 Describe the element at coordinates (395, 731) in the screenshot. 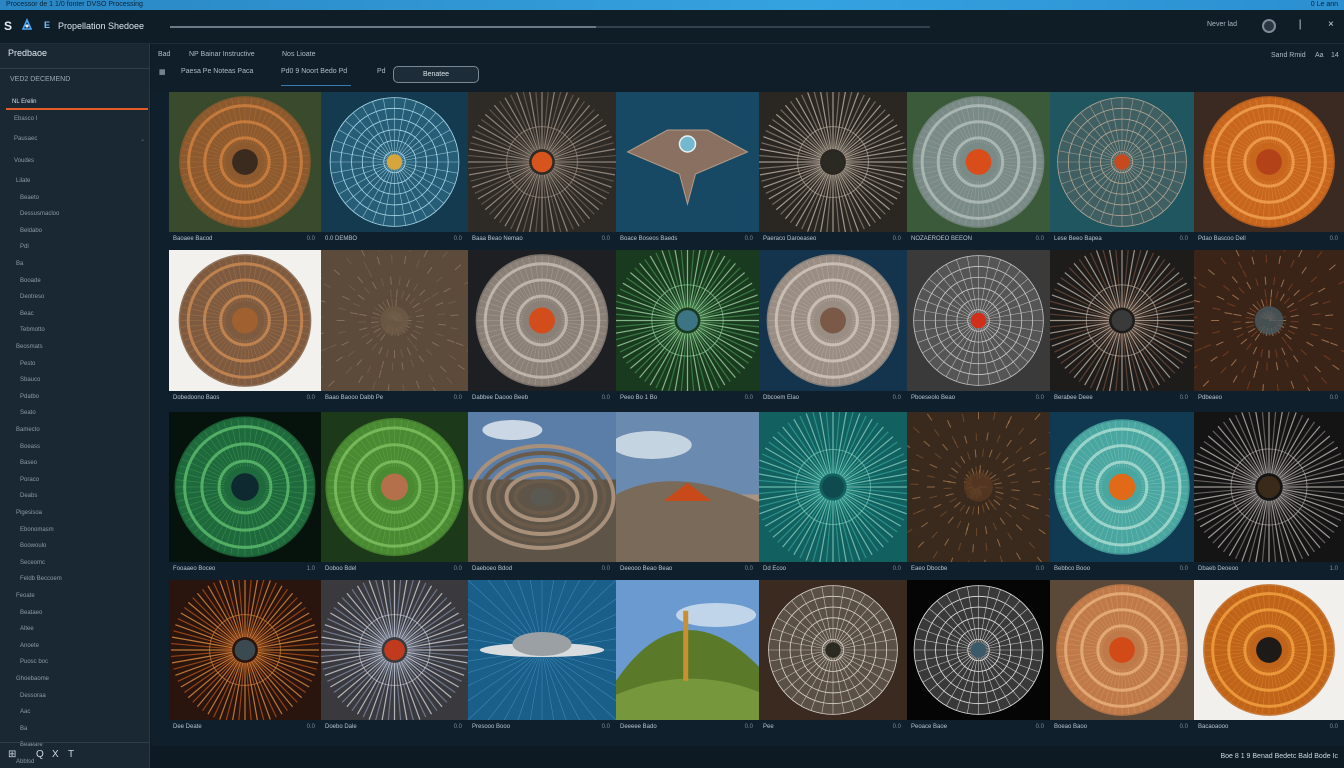

I see `thumbnail-caption: Doebo Dale 0.0` at that location.